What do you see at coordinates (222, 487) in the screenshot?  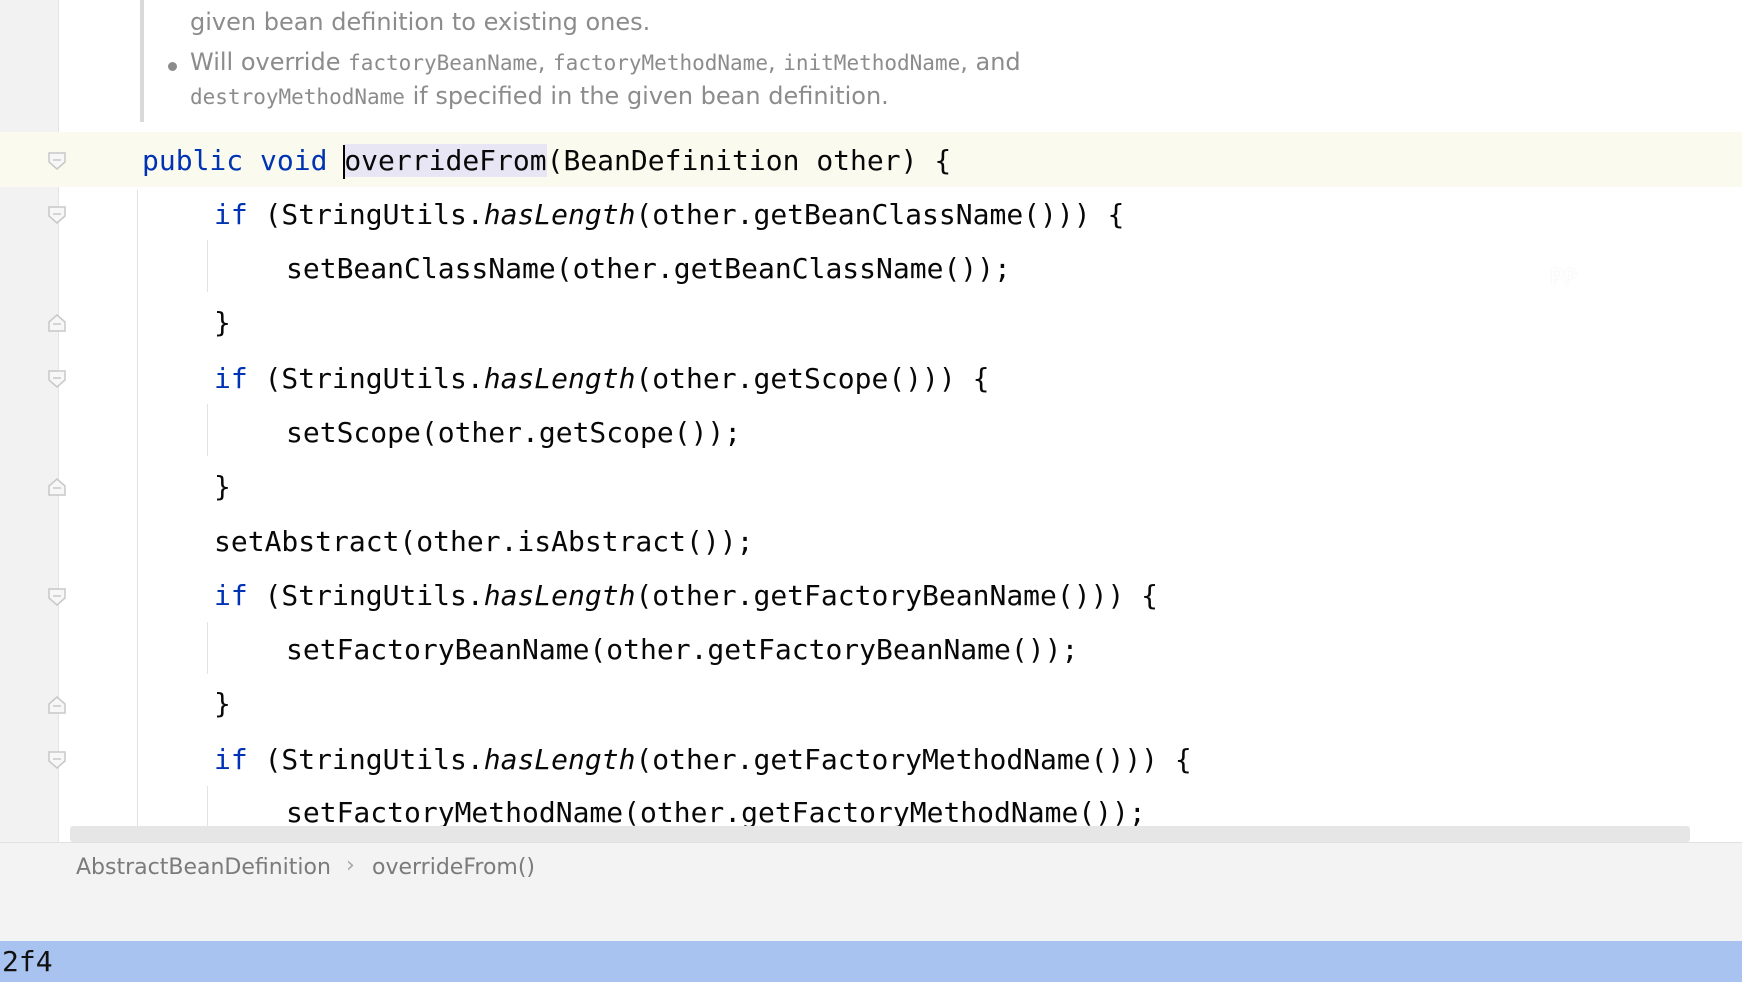 I see `code-line-7: }` at bounding box center [222, 487].